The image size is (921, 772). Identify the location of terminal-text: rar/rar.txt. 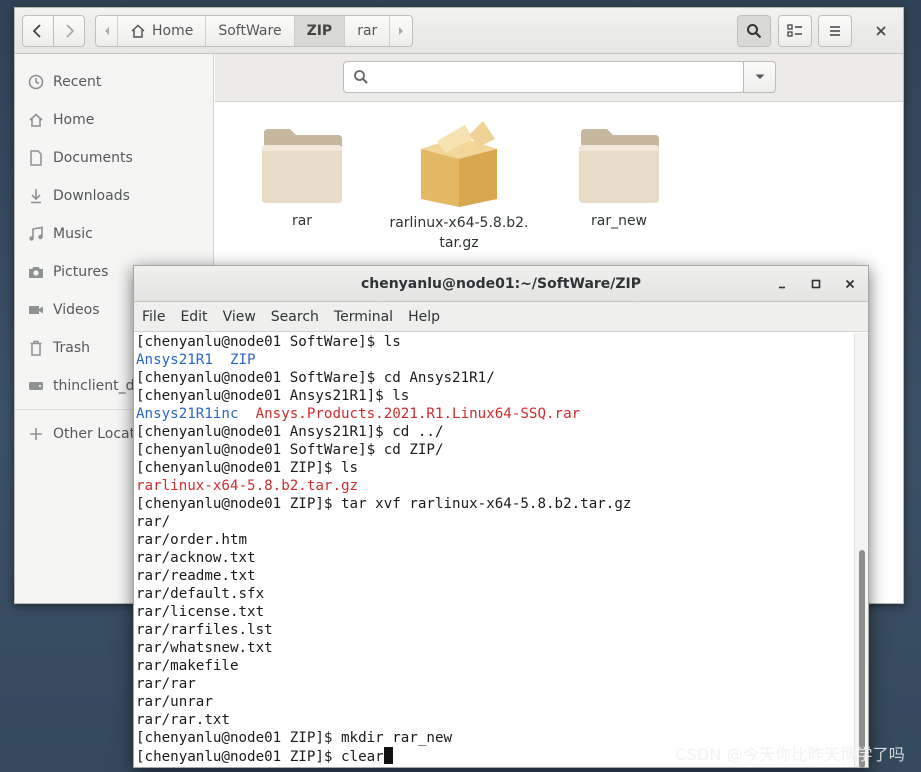
(183, 720).